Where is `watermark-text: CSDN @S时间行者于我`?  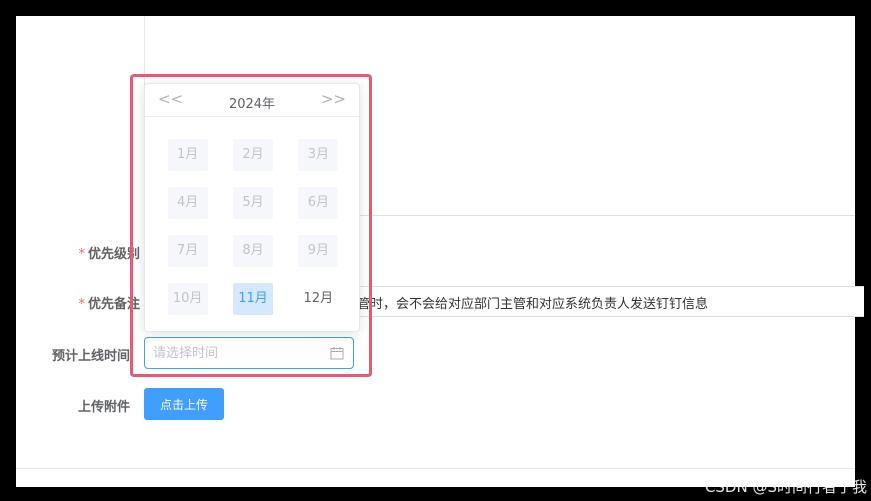 watermark-text: CSDN @S时间行者于我 is located at coordinates (785, 487).